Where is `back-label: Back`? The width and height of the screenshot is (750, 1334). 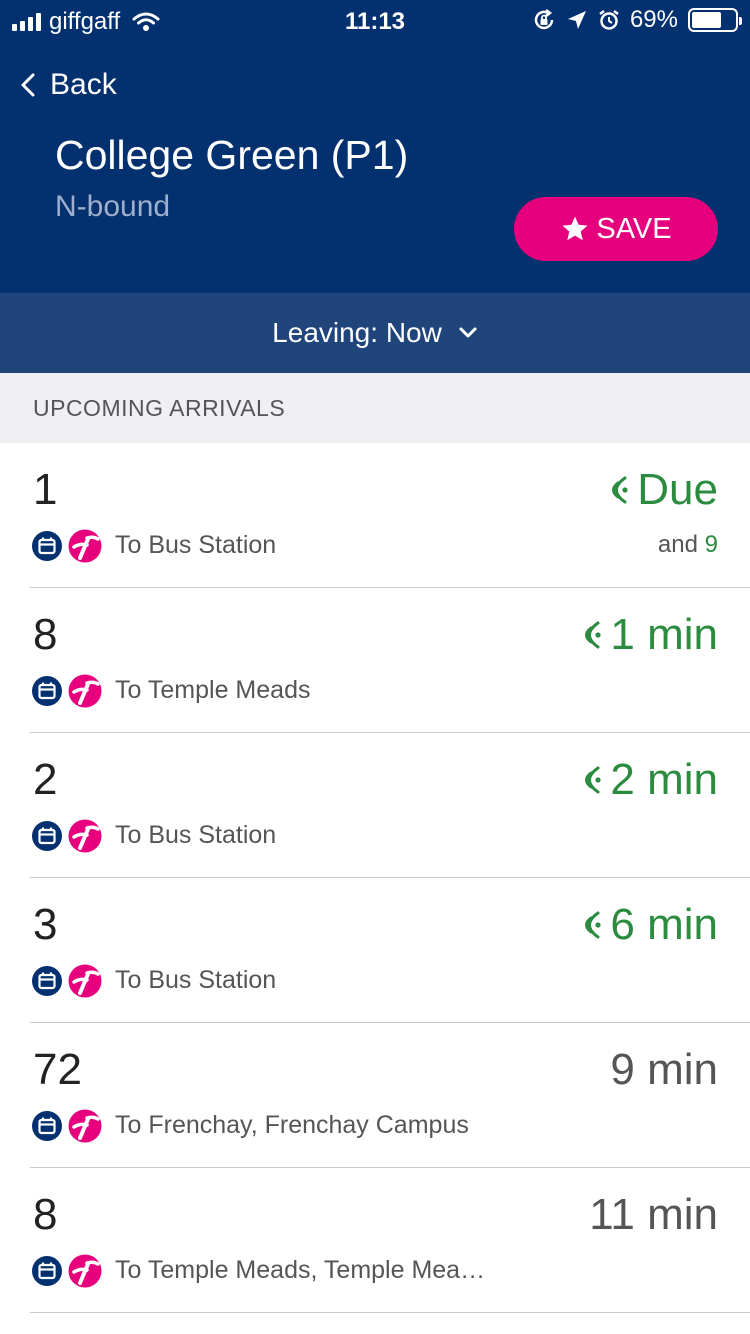
back-label: Back is located at coordinates (83, 84).